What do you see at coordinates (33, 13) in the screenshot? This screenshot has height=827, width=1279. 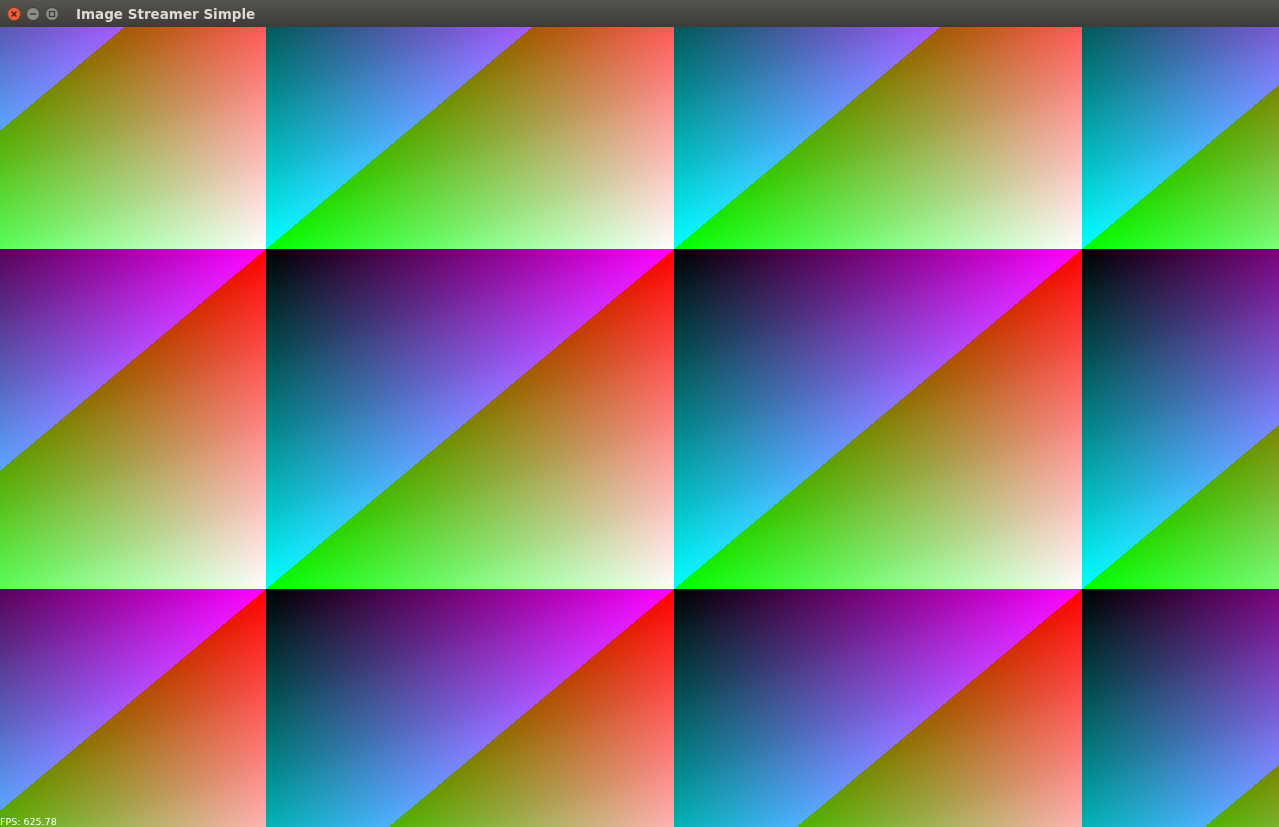 I see `minimize-icon` at bounding box center [33, 13].